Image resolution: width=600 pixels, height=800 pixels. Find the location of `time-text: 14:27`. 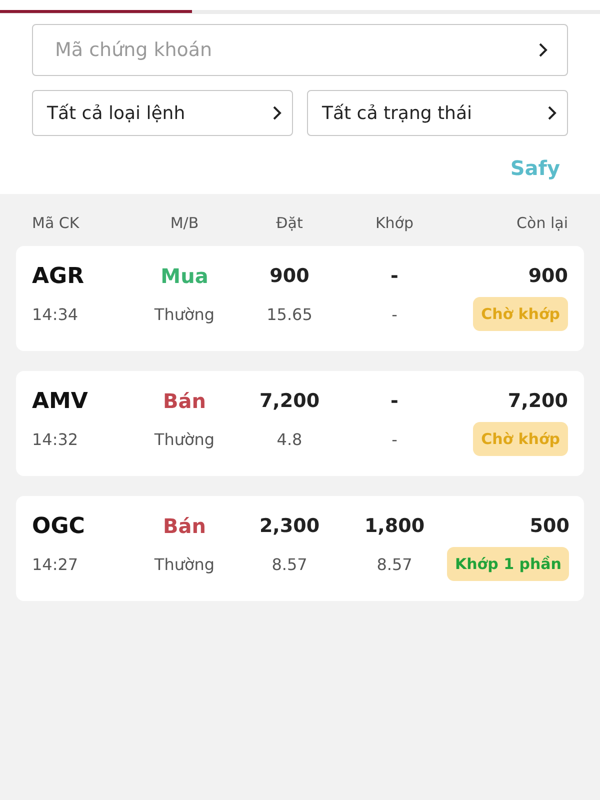

time-text: 14:27 is located at coordinates (56, 564).